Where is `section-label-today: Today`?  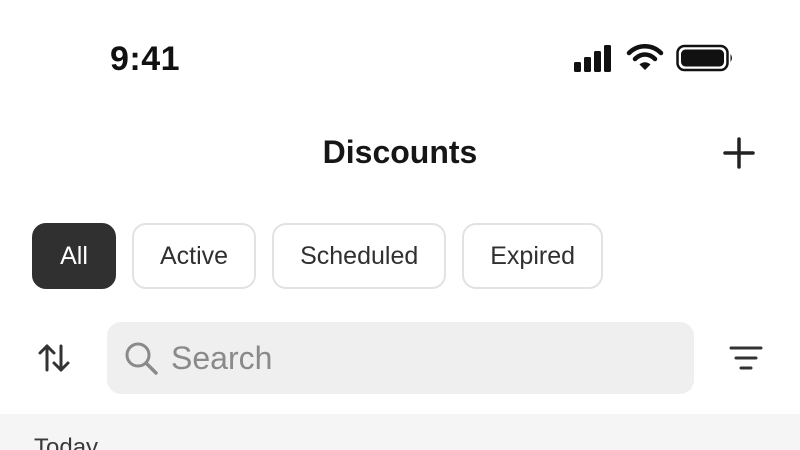 section-label-today: Today is located at coordinates (66, 442).